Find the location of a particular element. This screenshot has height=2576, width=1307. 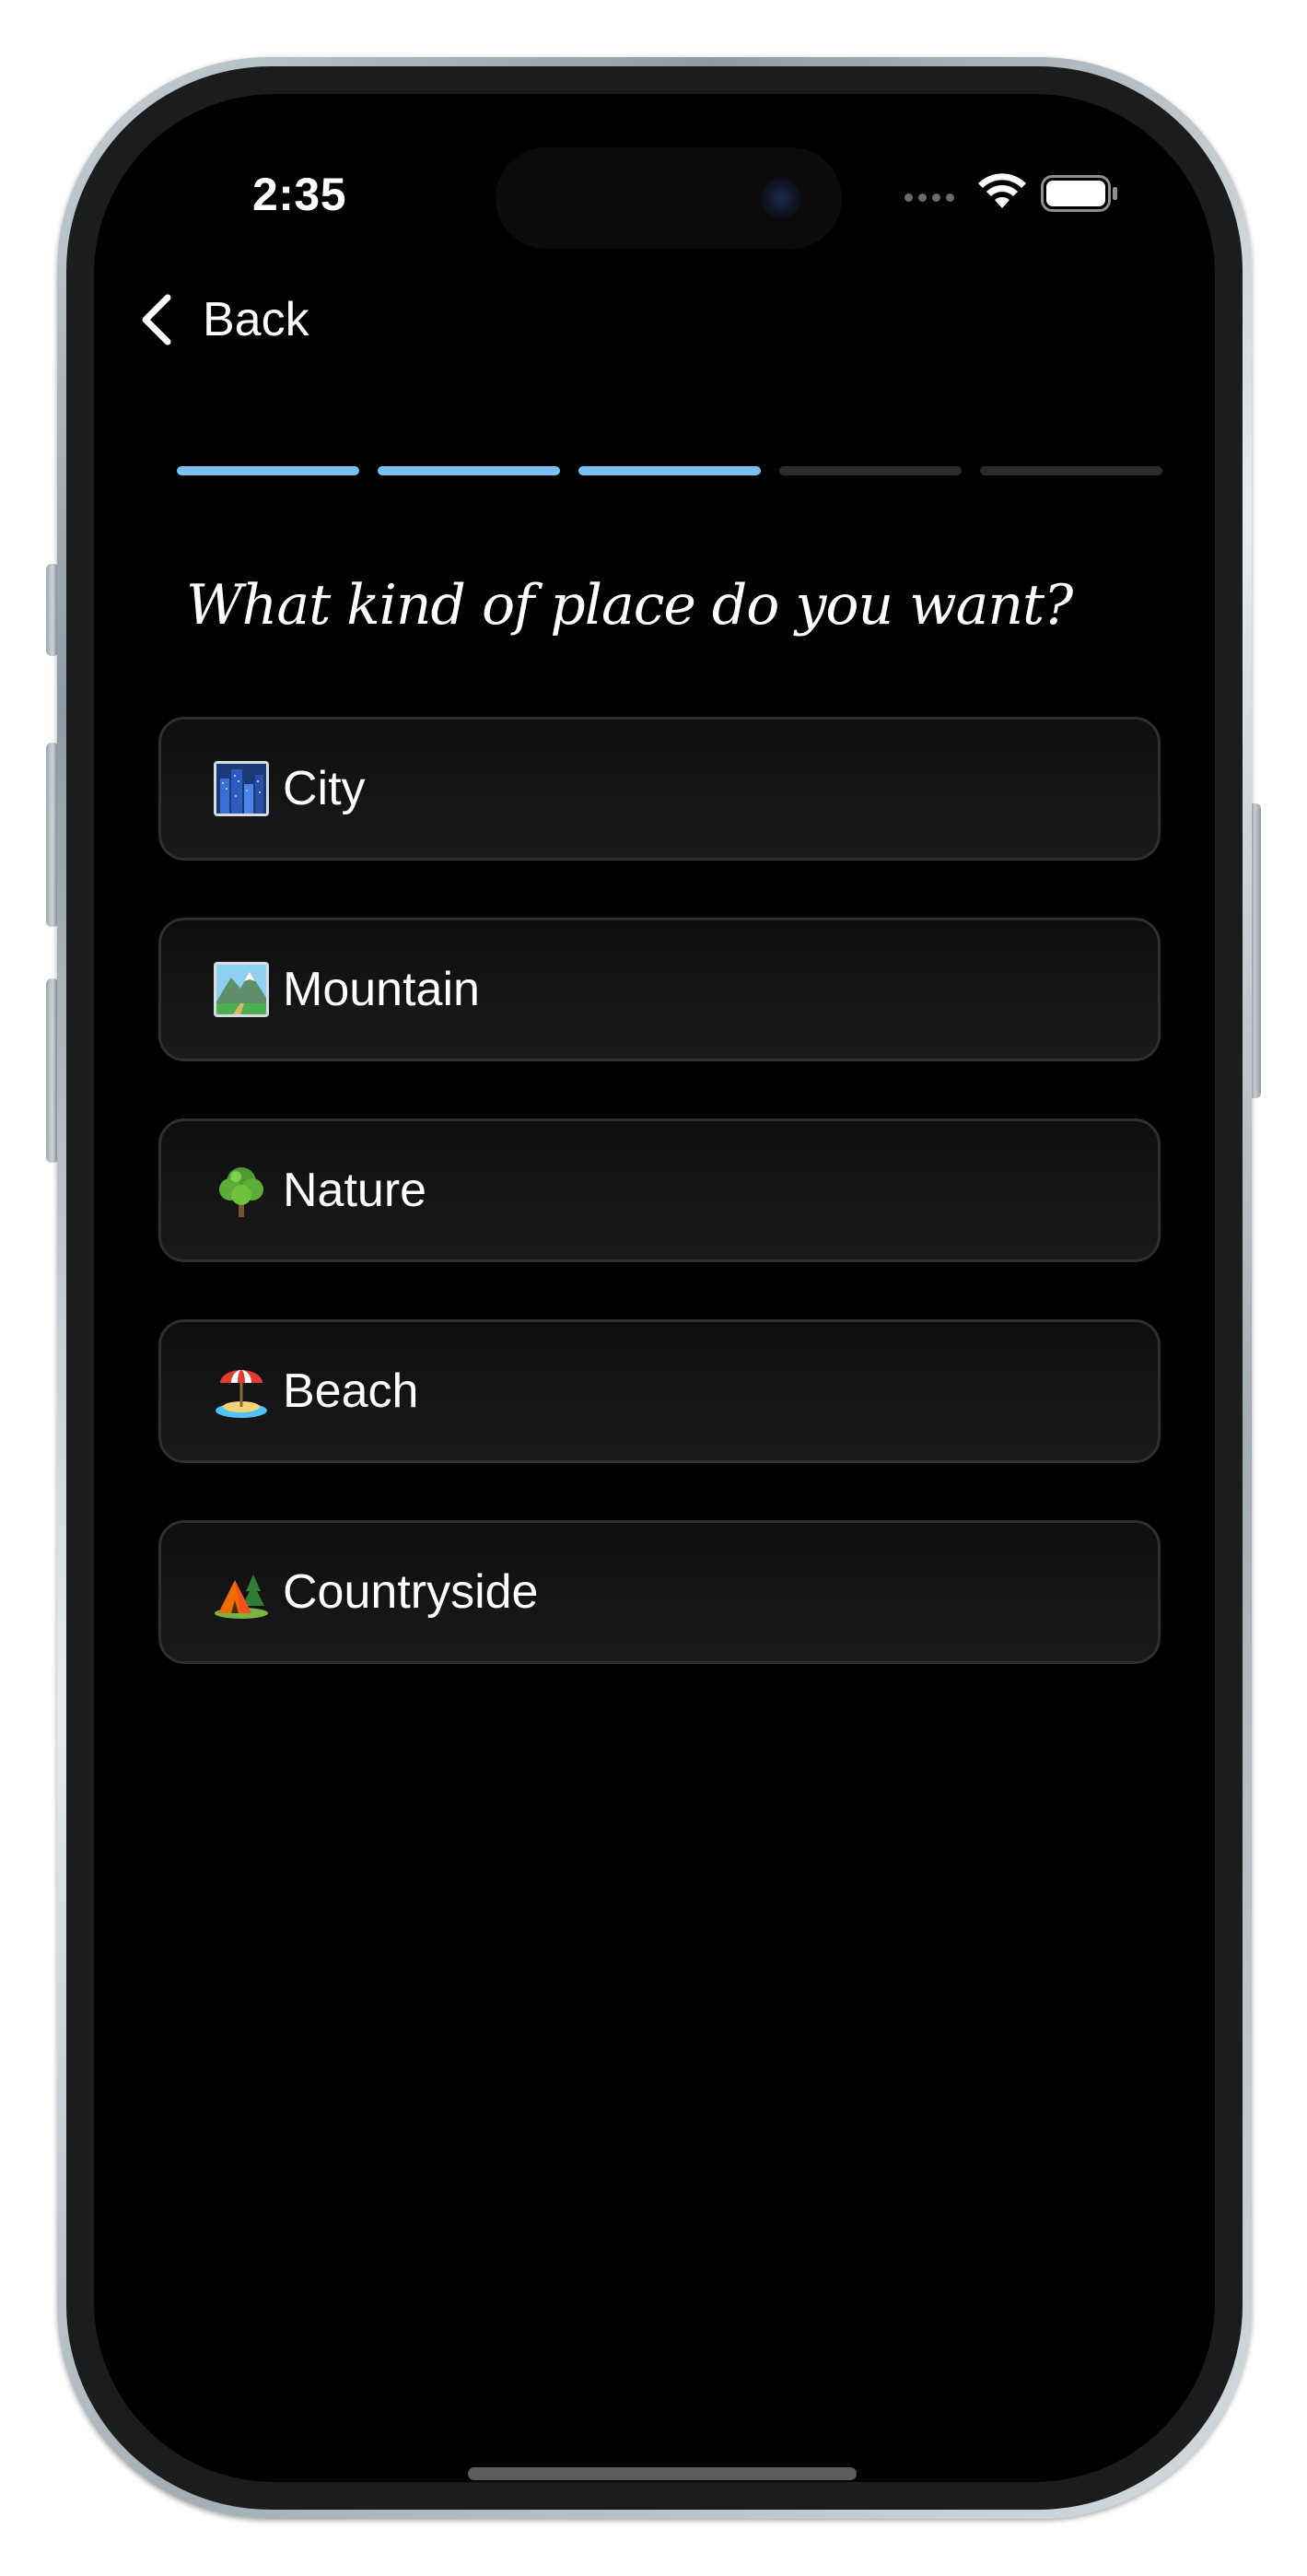

option-label: Mountain is located at coordinates (381, 989).